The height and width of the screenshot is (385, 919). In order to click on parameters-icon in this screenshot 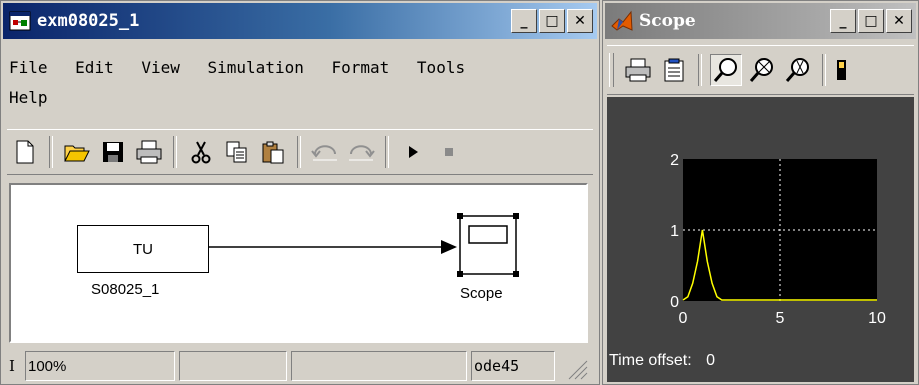, I will do `click(674, 70)`.